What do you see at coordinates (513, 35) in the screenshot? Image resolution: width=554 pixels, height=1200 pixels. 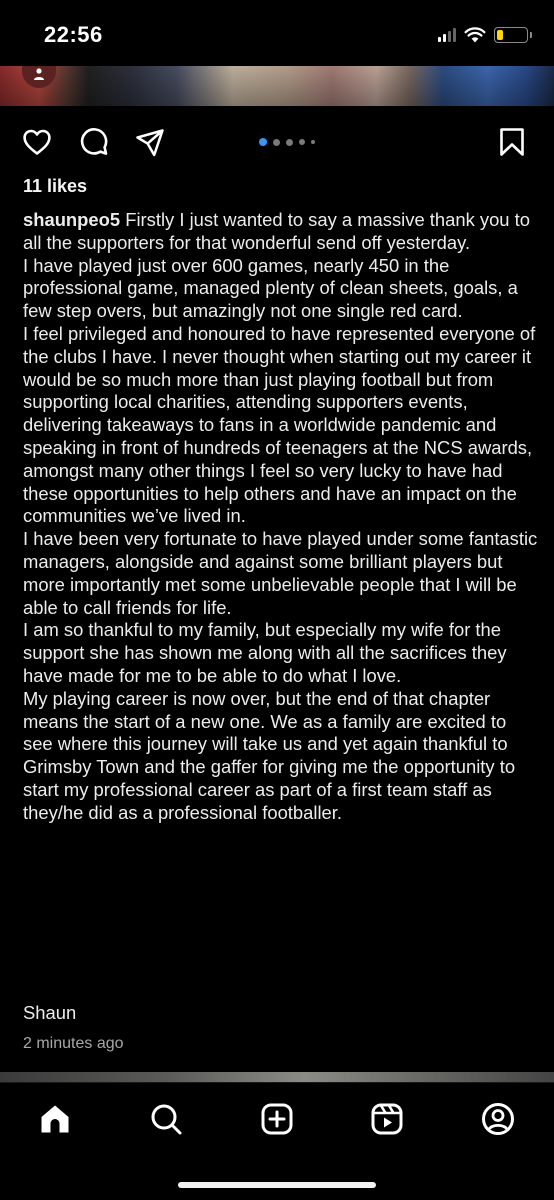 I see `battery-icon` at bounding box center [513, 35].